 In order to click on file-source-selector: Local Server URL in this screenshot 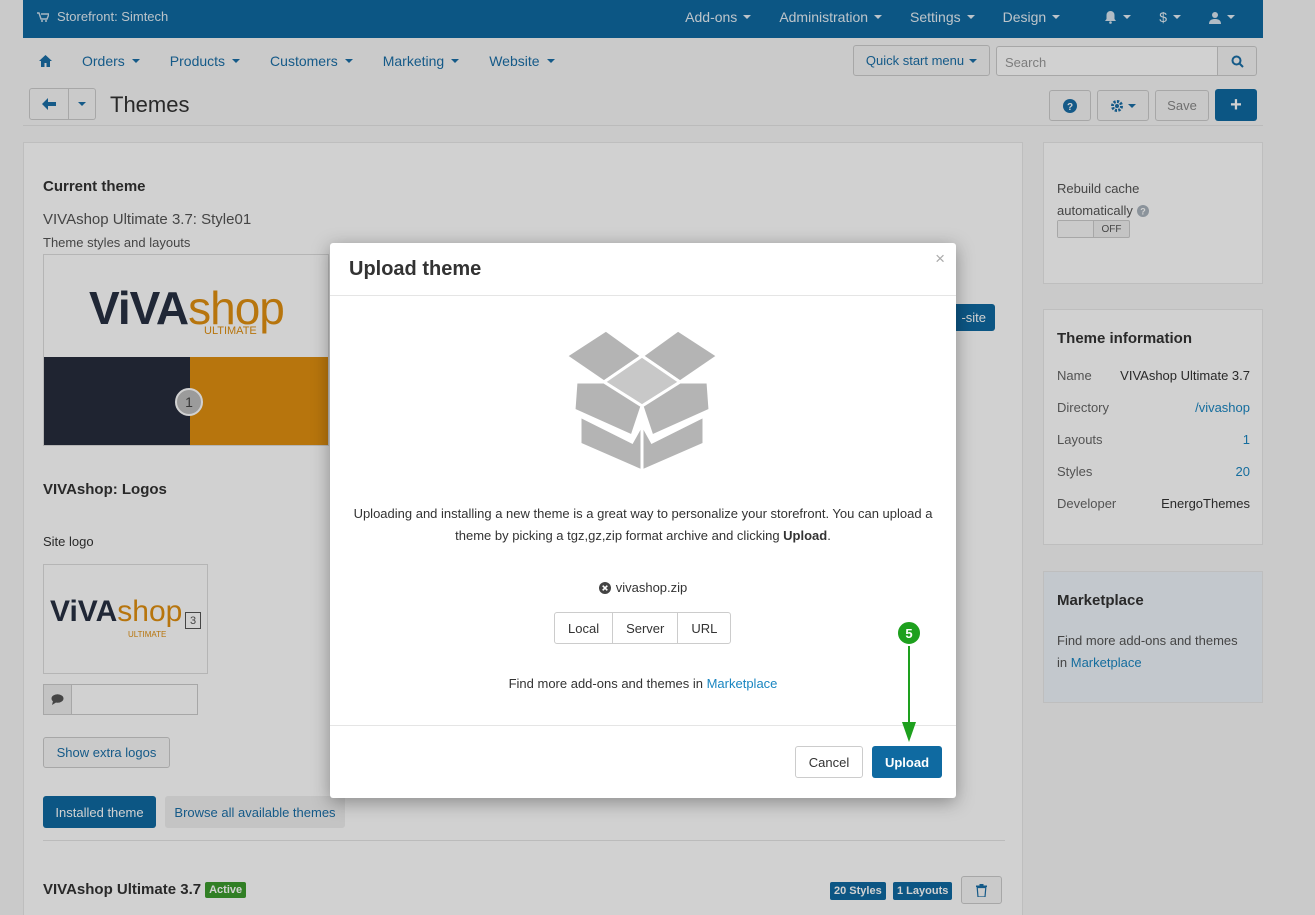, I will do `click(643, 628)`.